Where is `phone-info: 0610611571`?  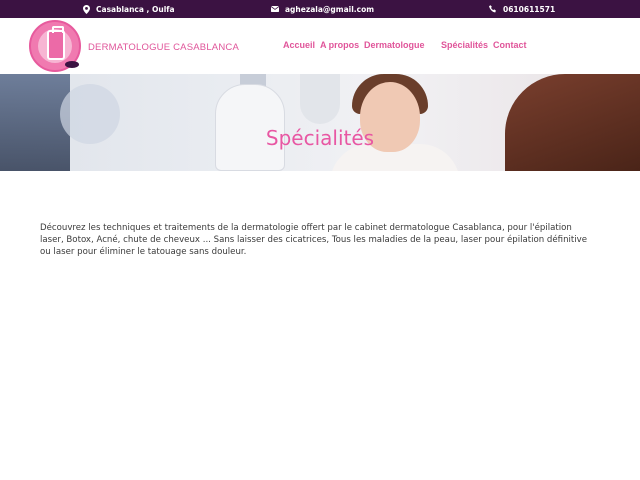 phone-info: 0610611571 is located at coordinates (522, 9).